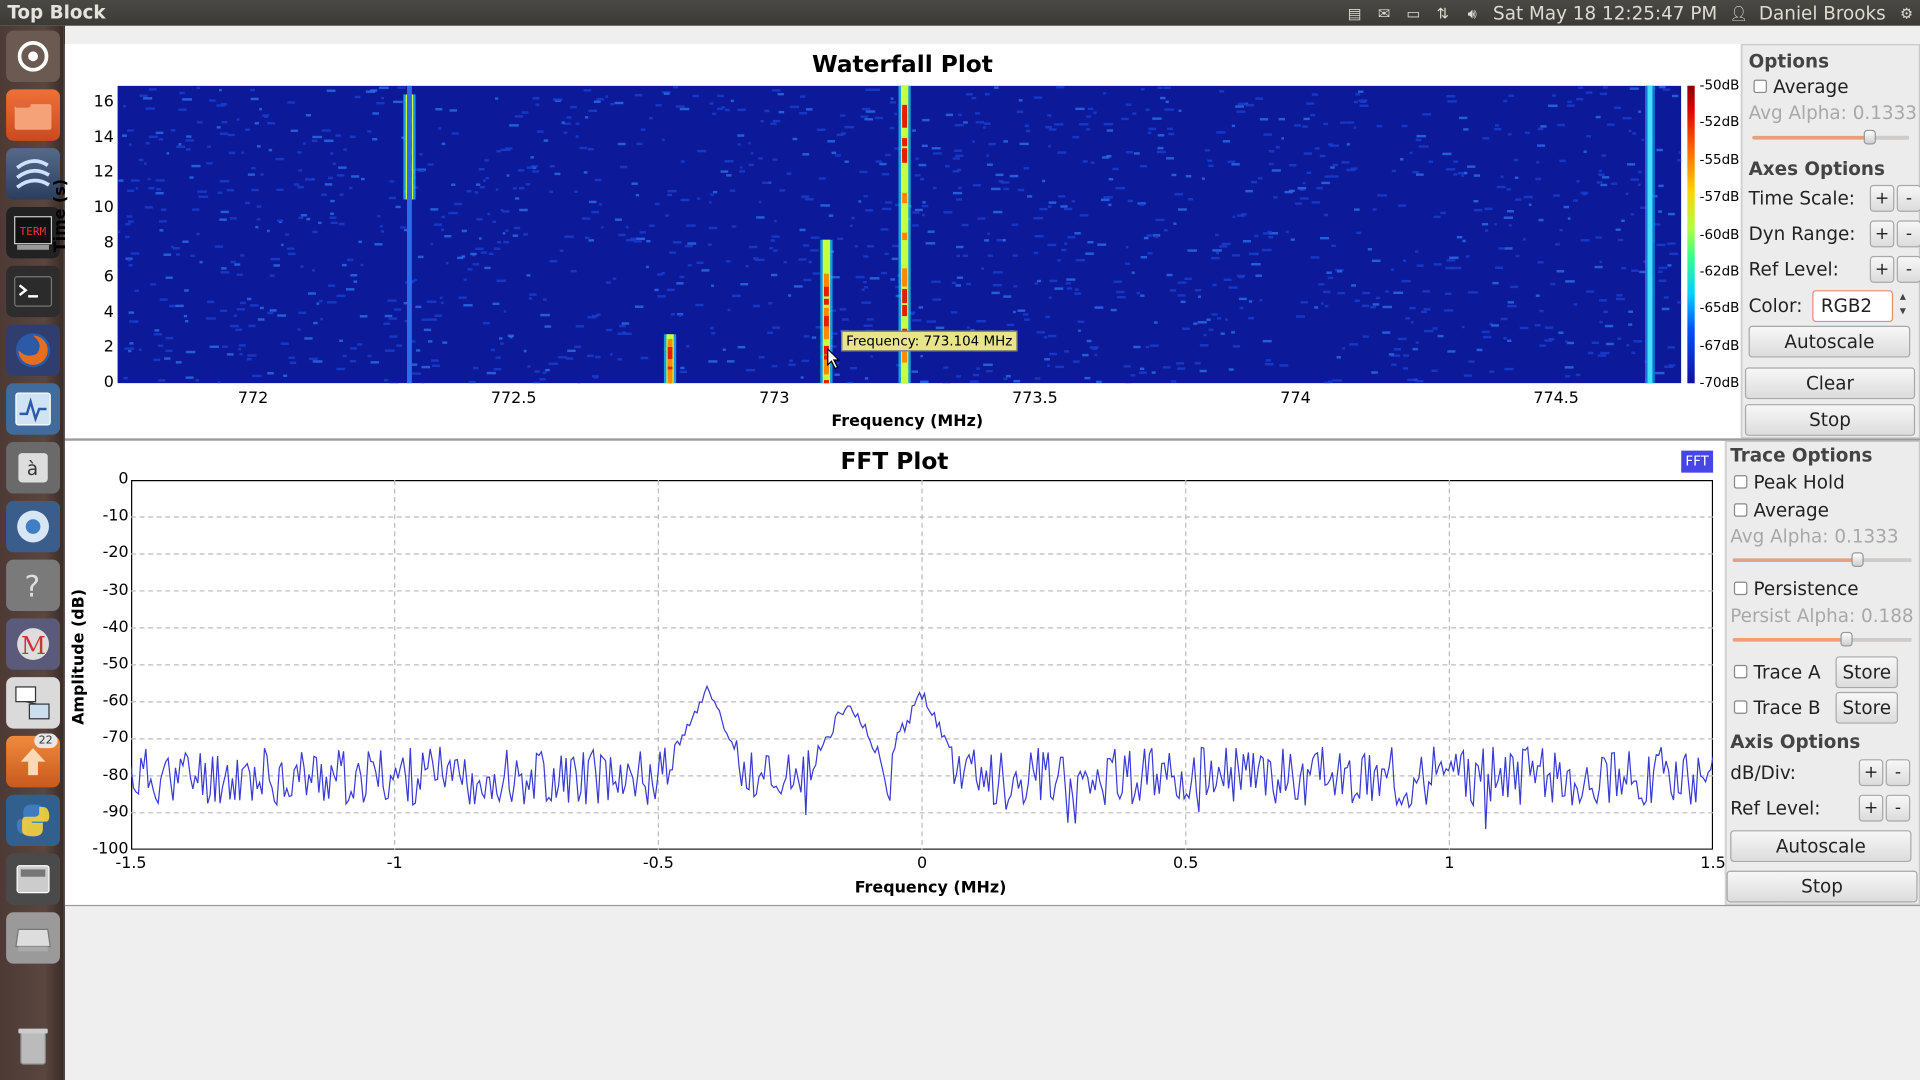  I want to click on fft-x-tick: 0, so click(922, 864).